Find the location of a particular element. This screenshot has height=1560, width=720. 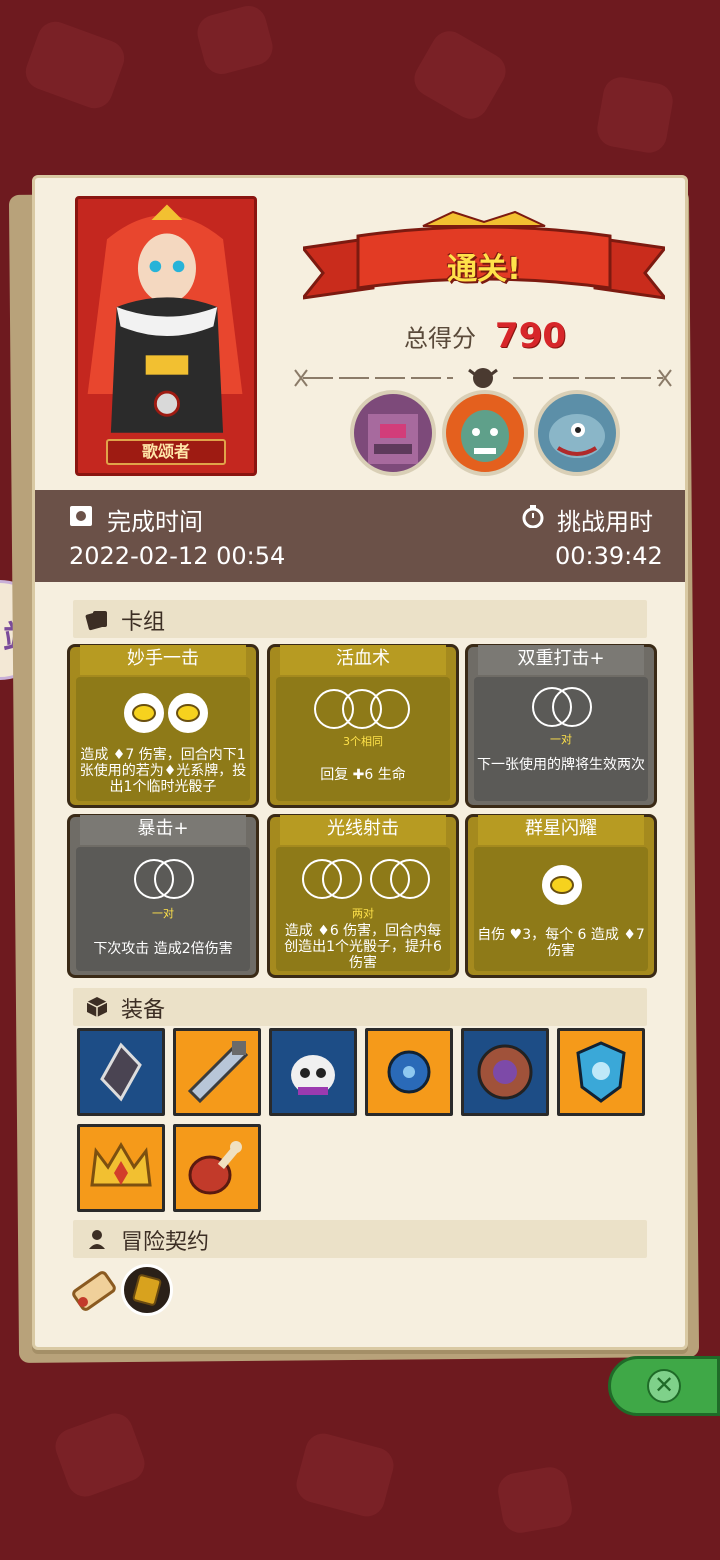

card-description: 下次攻击 造成2倍伤害 is located at coordinates (163, 949).